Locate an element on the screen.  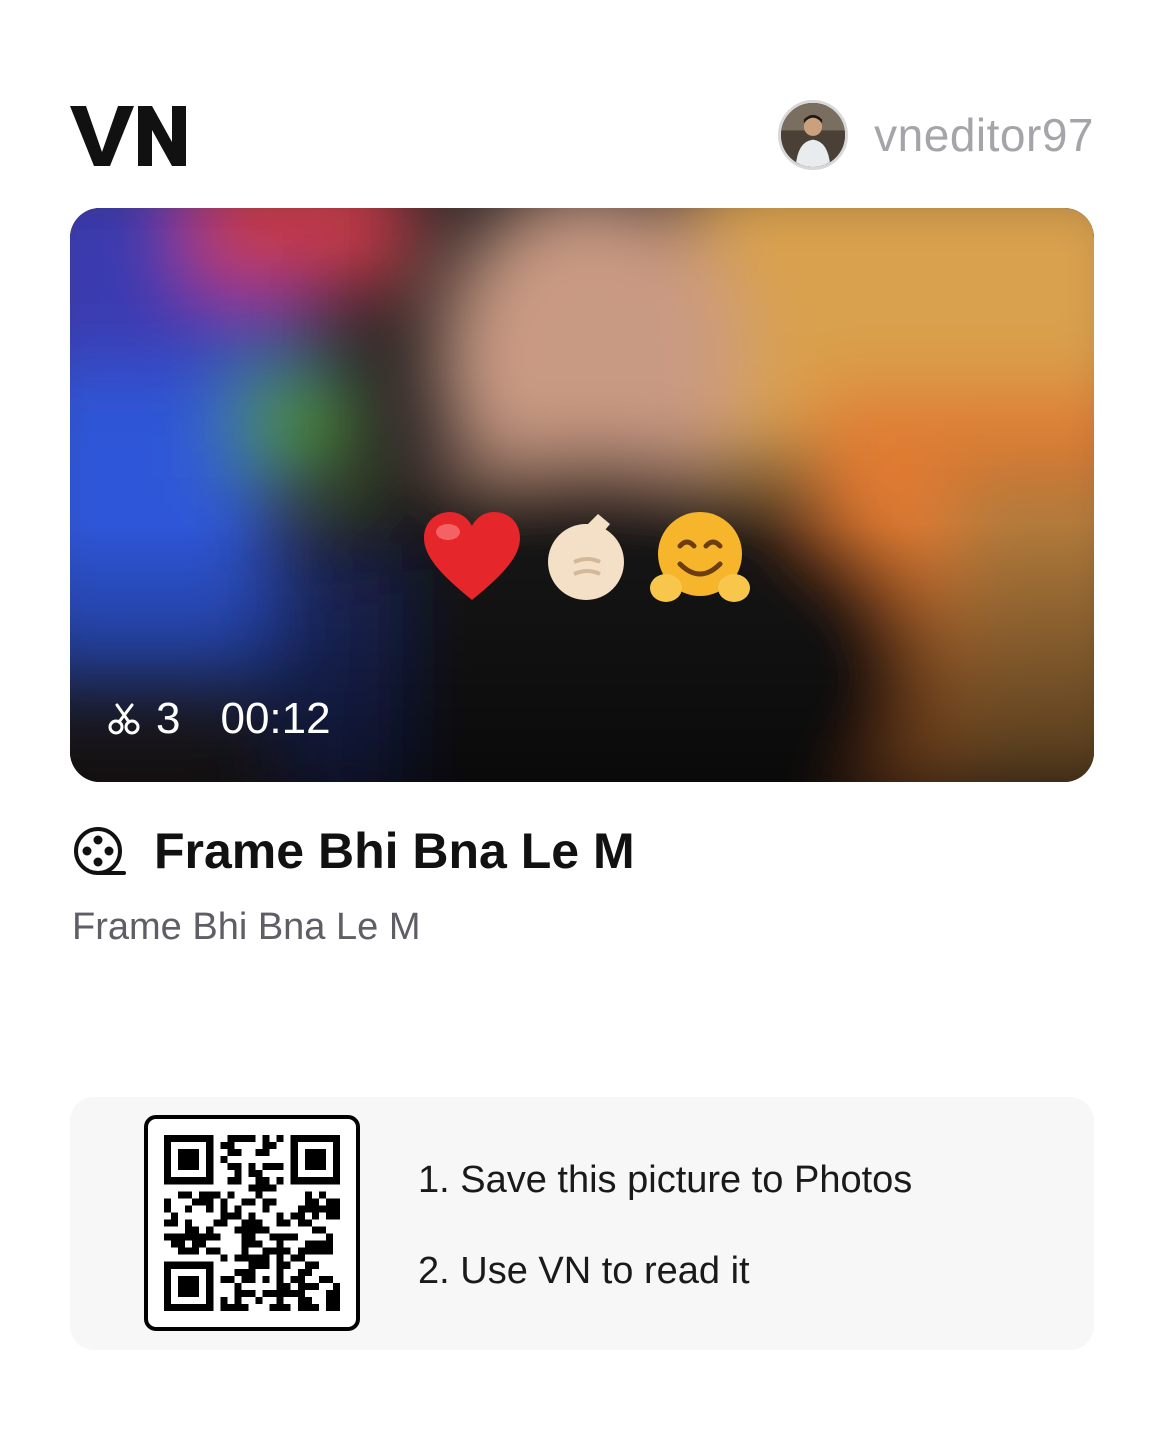
video-meta: 3 00:12 is located at coordinates (219, 719).